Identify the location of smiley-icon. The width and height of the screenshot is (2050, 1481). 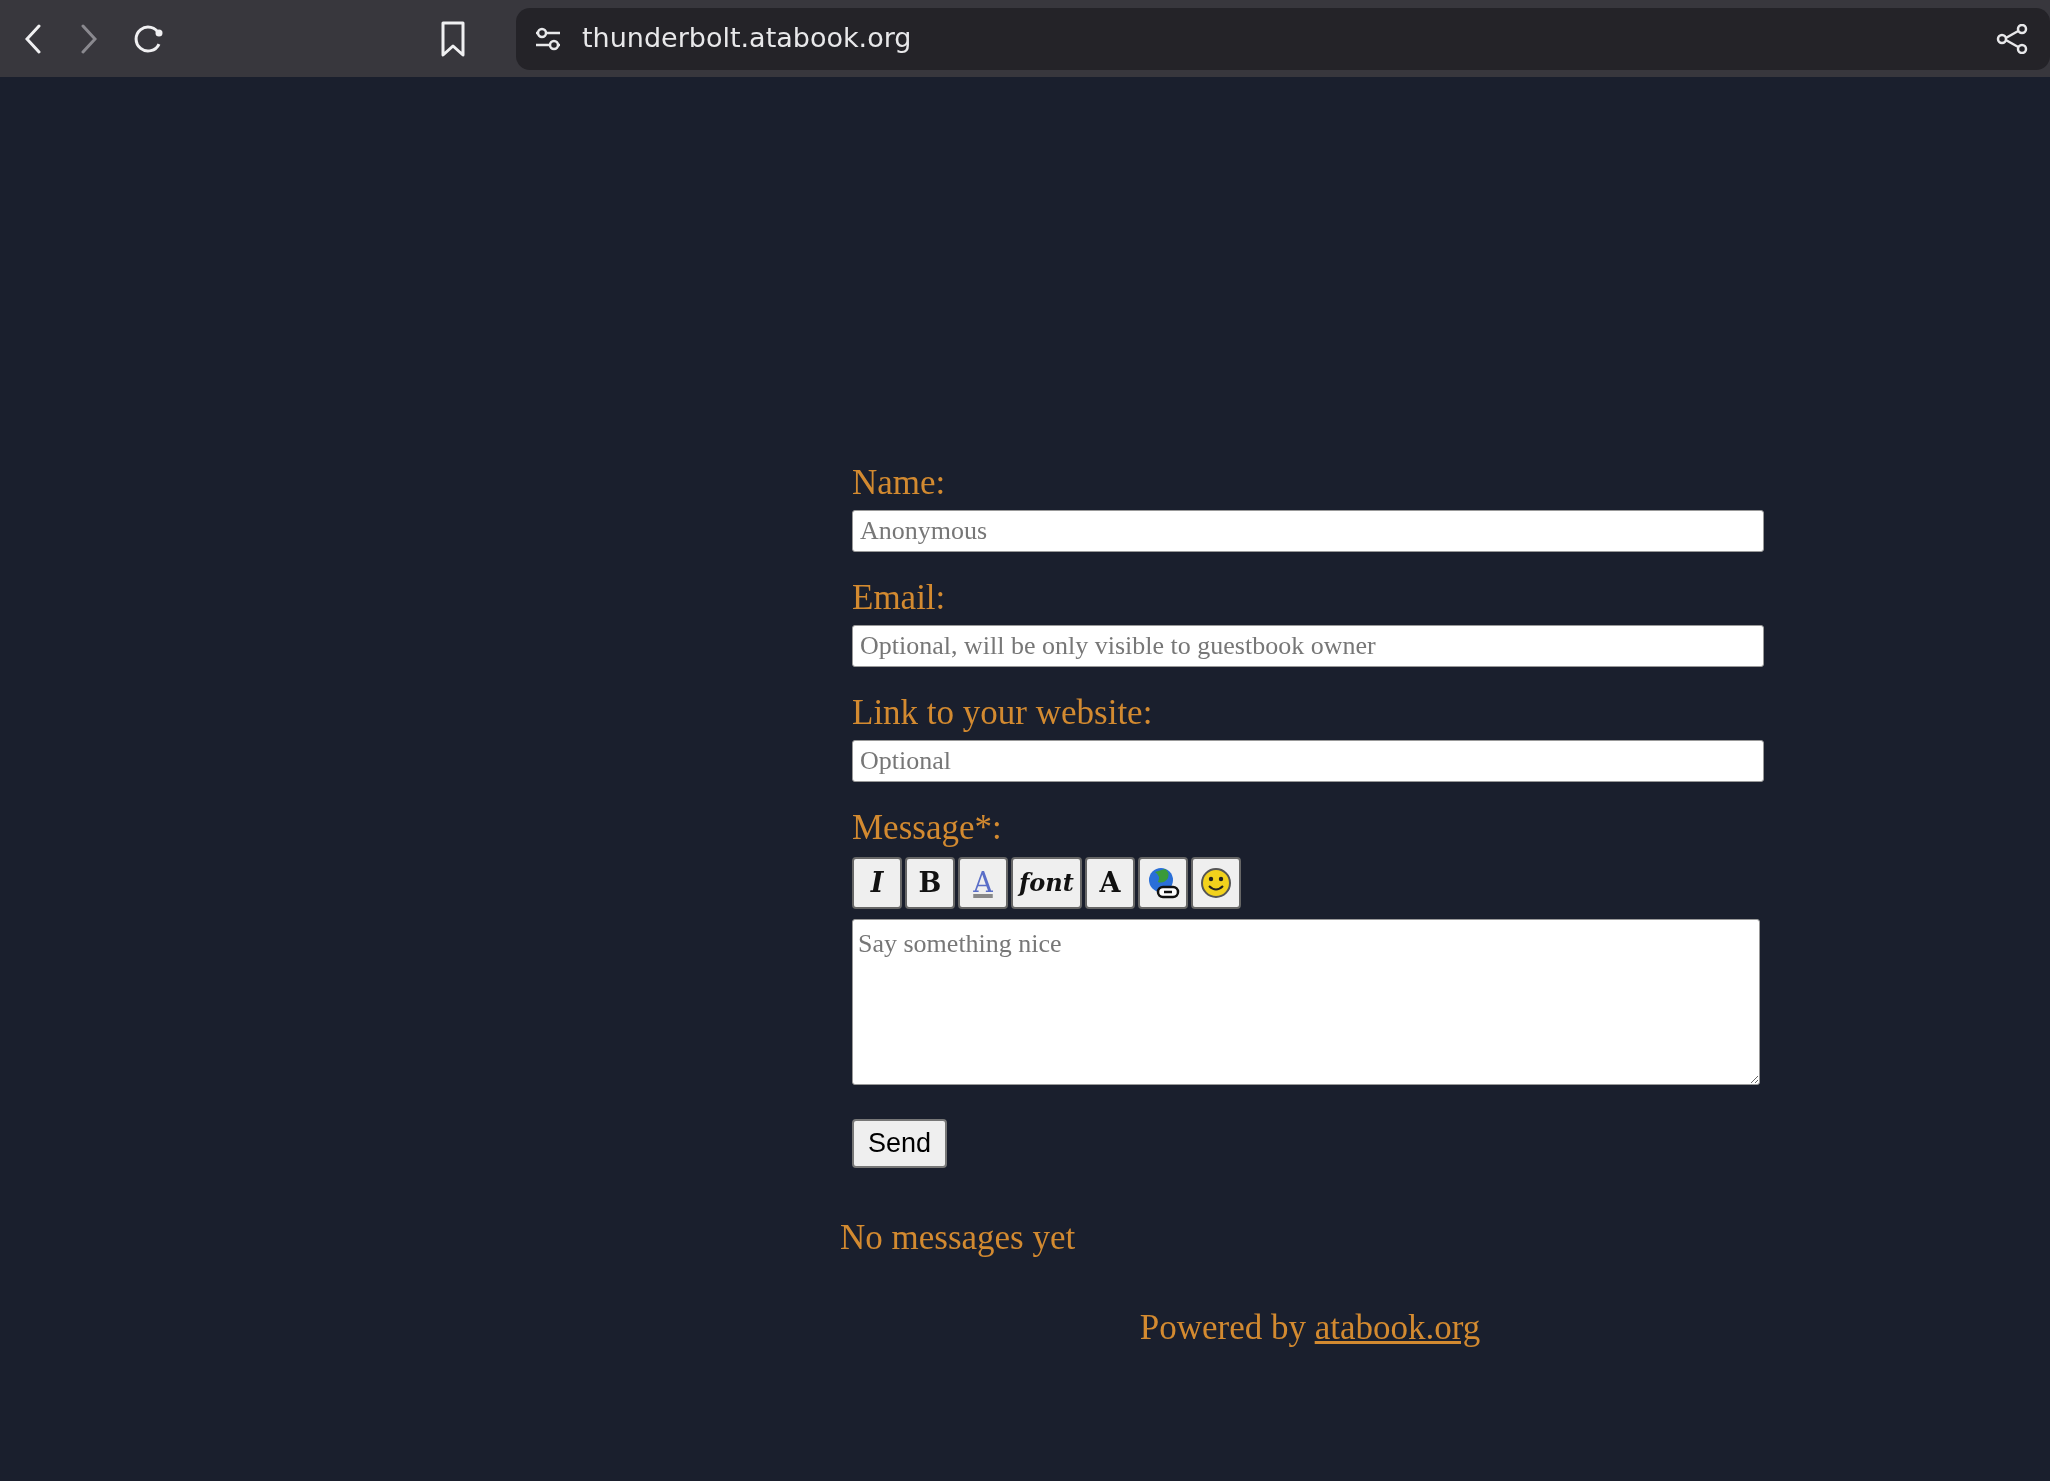
(1215, 883).